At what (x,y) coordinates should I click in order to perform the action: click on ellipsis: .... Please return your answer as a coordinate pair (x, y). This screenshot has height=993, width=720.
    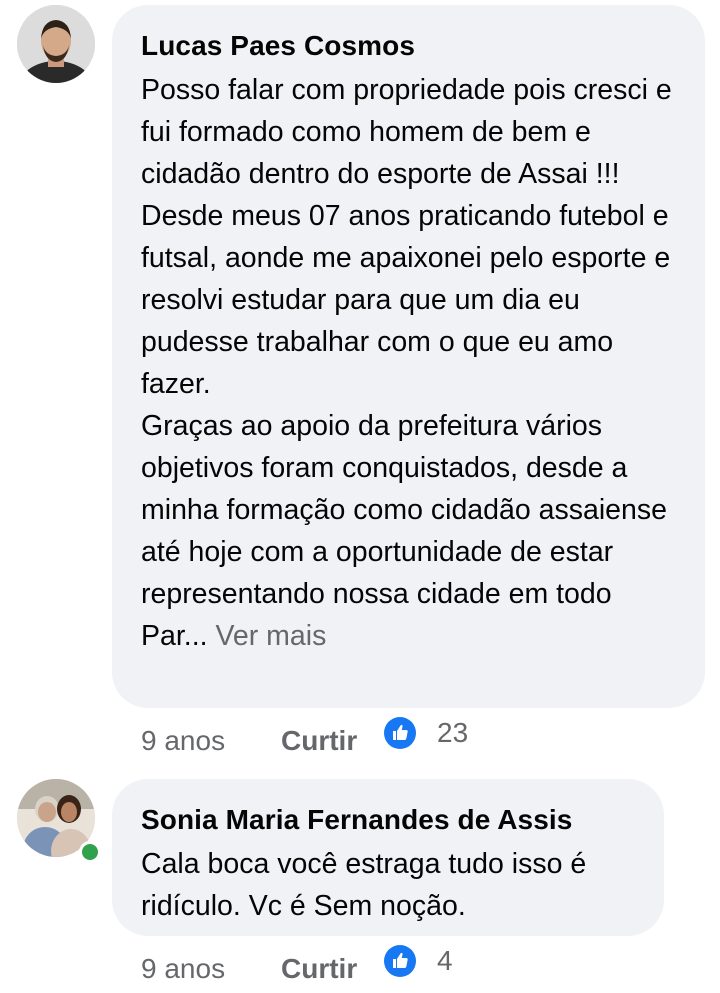
    Looking at the image, I should click on (195, 636).